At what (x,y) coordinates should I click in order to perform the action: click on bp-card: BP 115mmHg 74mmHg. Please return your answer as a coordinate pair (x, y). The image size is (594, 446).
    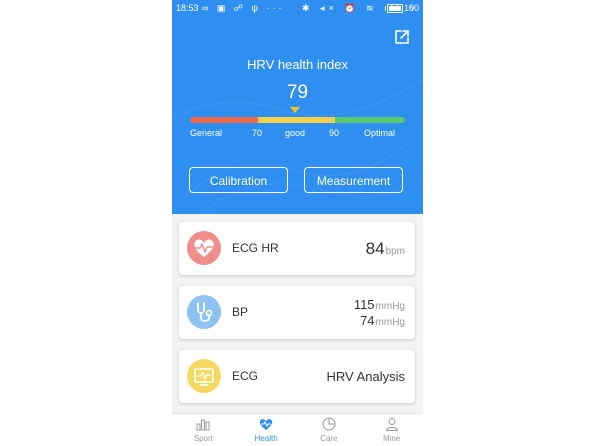
    Looking at the image, I should click on (297, 312).